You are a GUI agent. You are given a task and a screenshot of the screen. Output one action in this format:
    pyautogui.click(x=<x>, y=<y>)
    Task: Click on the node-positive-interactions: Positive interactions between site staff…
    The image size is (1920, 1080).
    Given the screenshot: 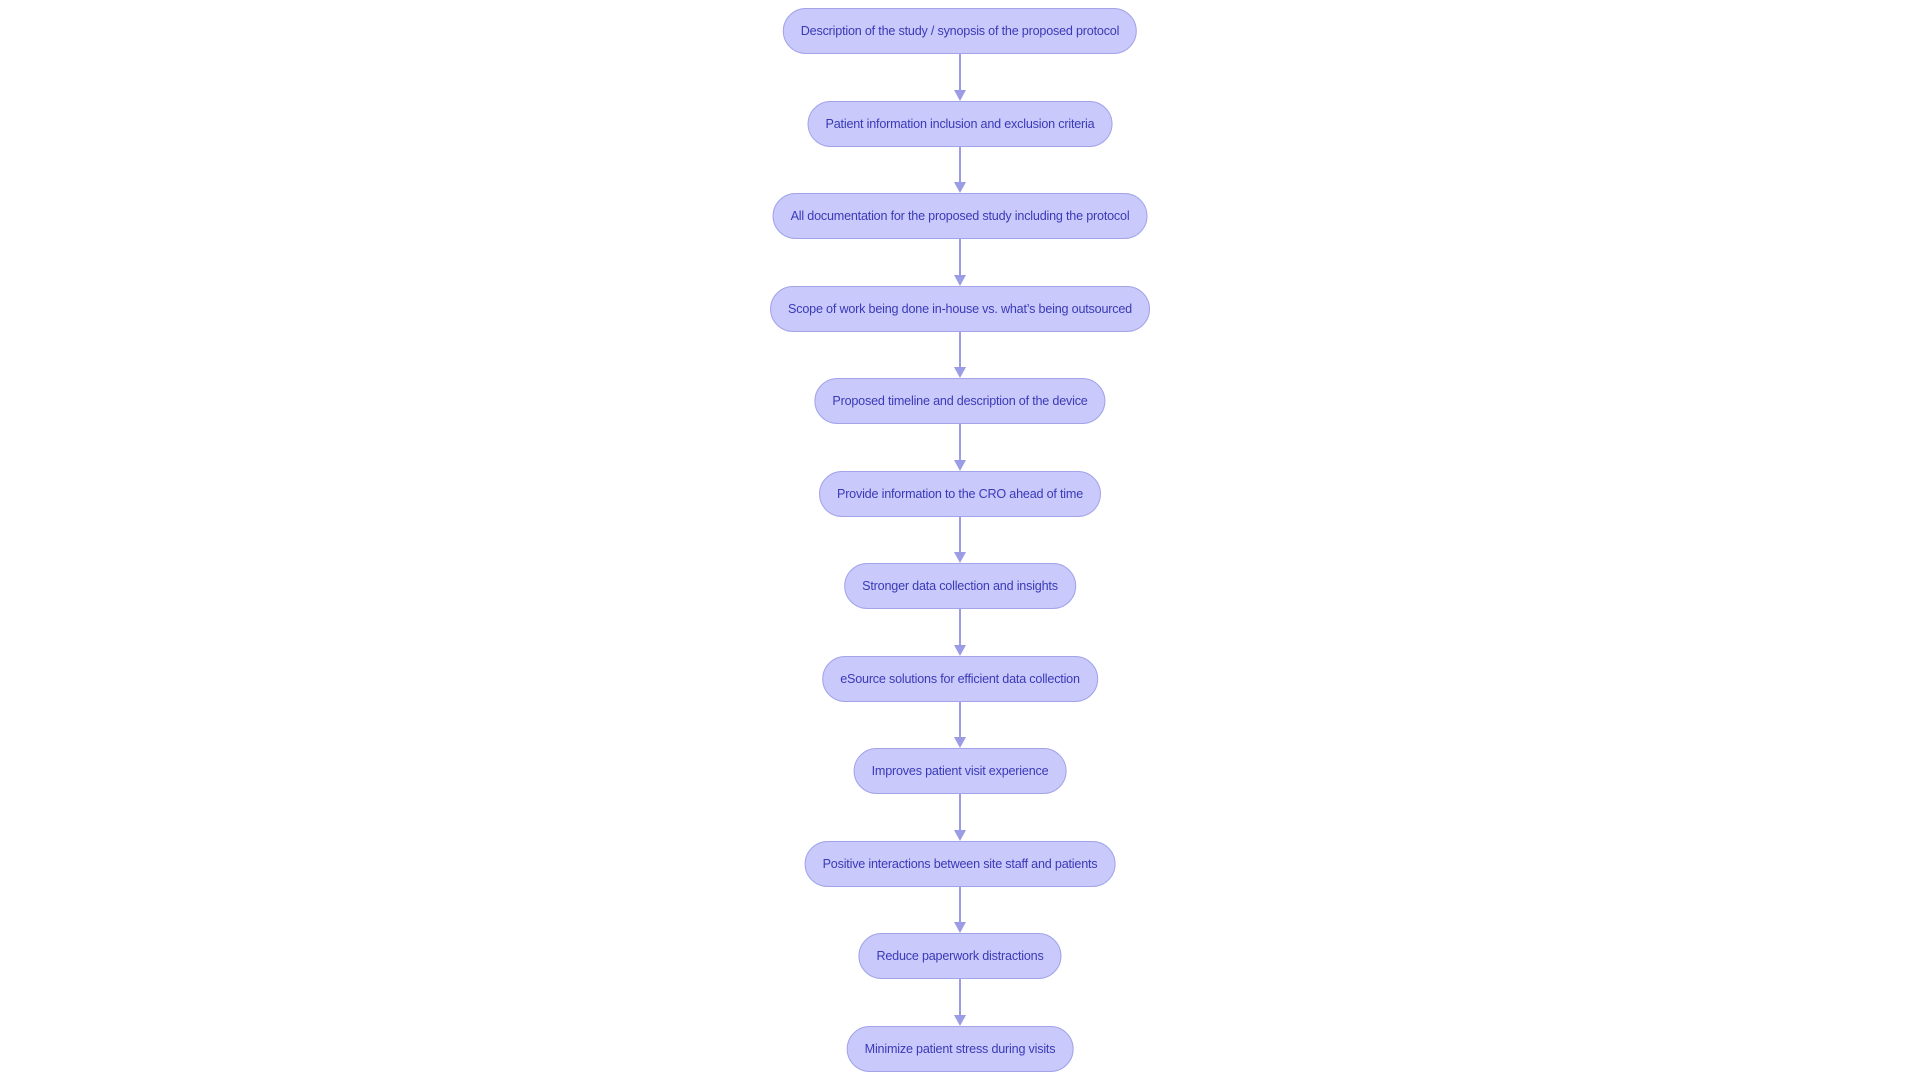 What is the action you would take?
    pyautogui.click(x=960, y=863)
    